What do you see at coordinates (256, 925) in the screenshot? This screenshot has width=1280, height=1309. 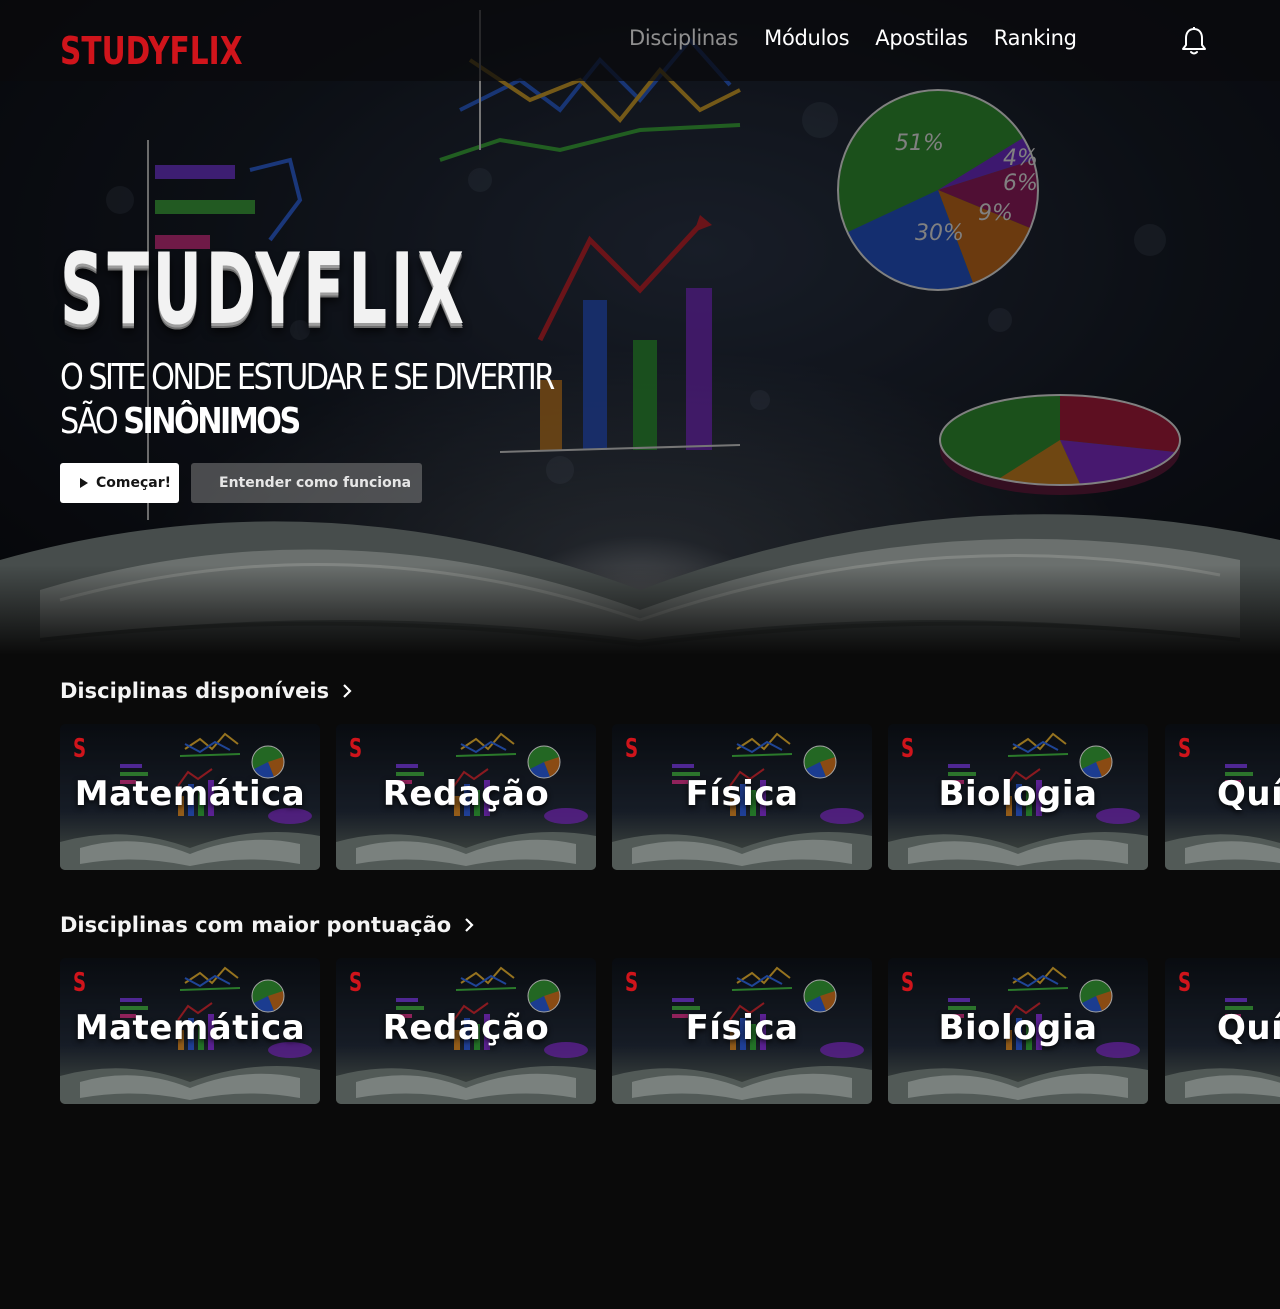 I see `row-title-label: Disciplinas com maior pontuação` at bounding box center [256, 925].